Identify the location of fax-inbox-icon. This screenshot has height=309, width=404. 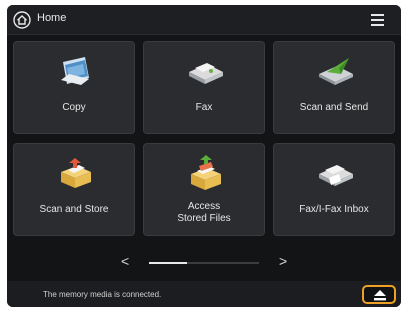
(336, 175).